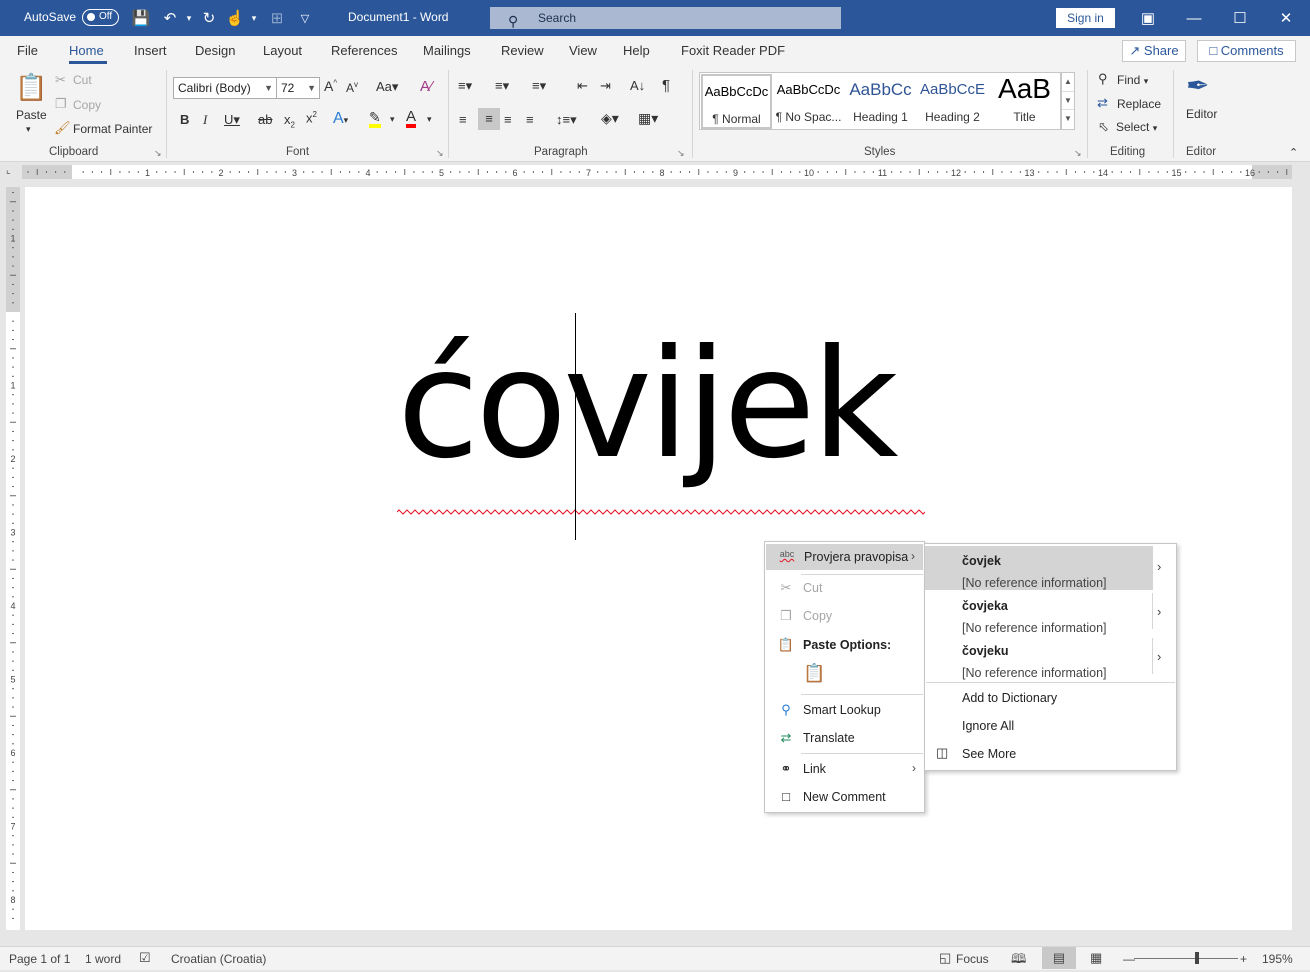 Image resolution: width=1310 pixels, height=972 pixels. Describe the element at coordinates (1132, 80) in the screenshot. I see `find-button: Find ▾` at that location.